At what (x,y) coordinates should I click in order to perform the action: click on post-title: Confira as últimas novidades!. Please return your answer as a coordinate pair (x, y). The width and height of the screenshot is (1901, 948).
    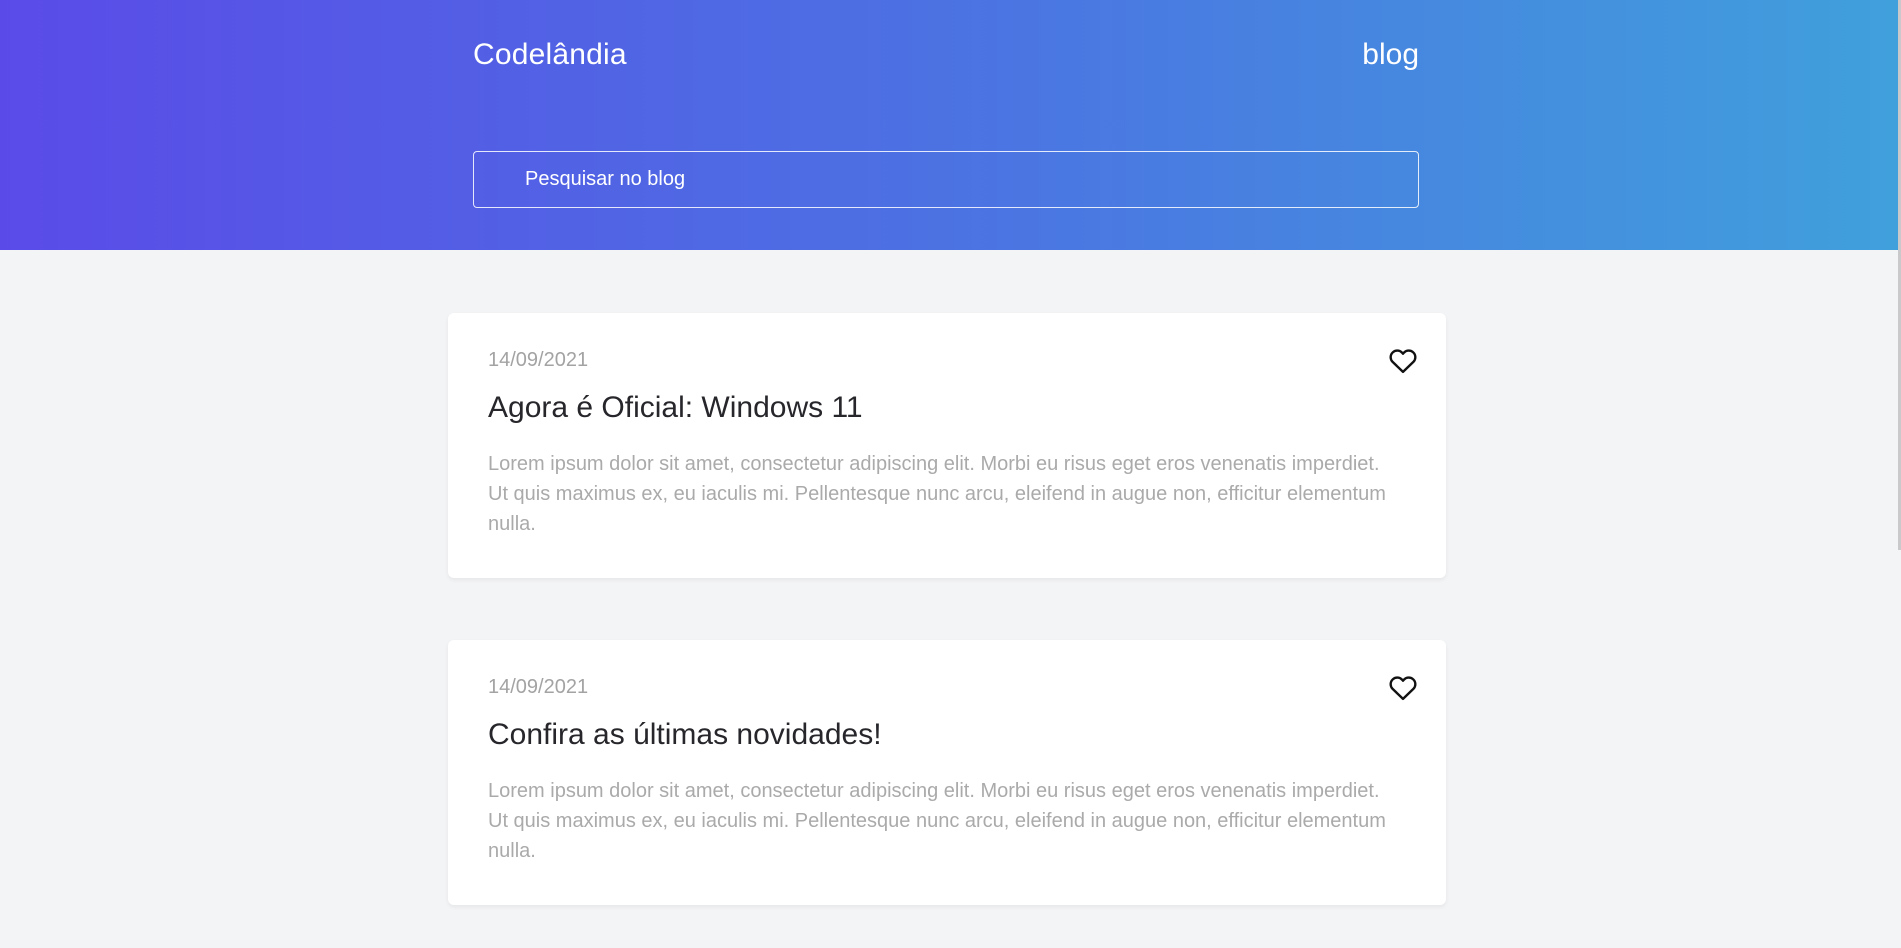
    Looking at the image, I should click on (685, 735).